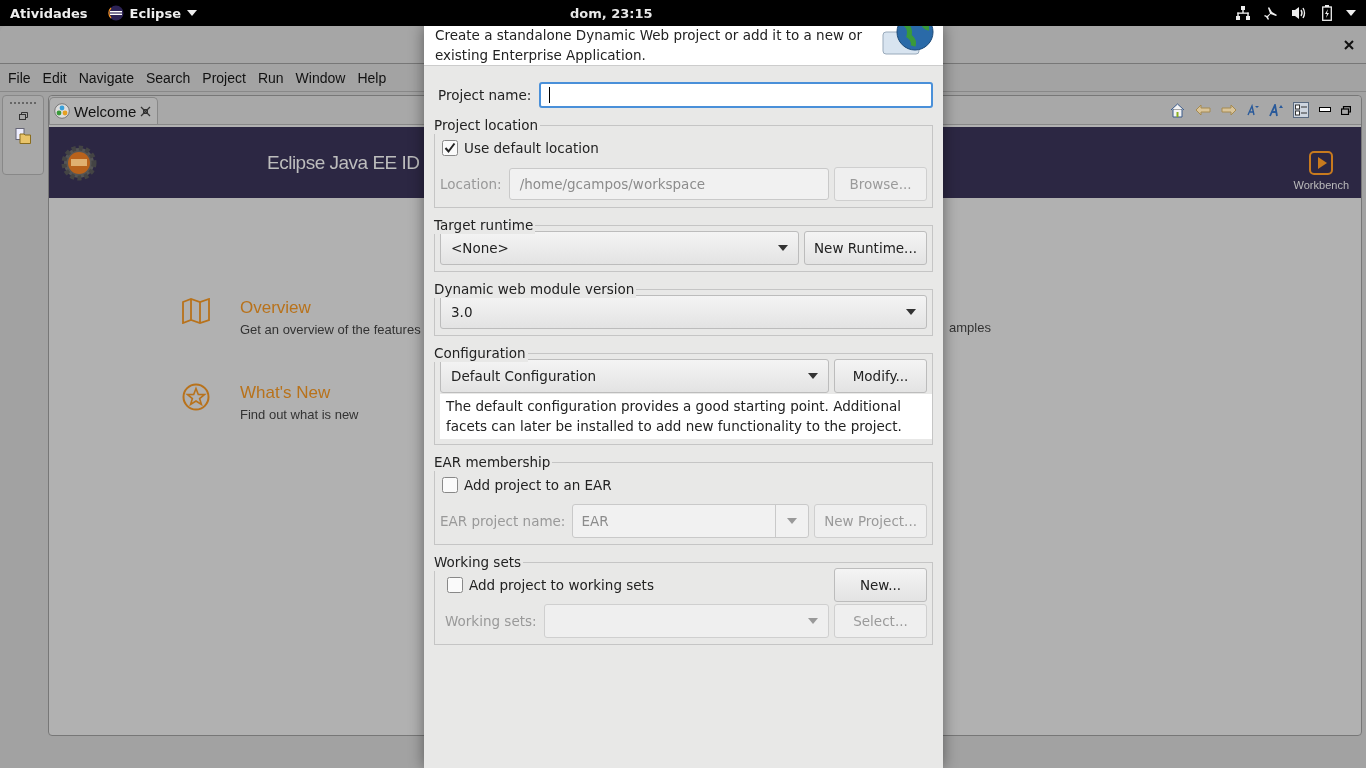  What do you see at coordinates (683, 148) in the screenshot?
I see `checkbox: Use default location` at bounding box center [683, 148].